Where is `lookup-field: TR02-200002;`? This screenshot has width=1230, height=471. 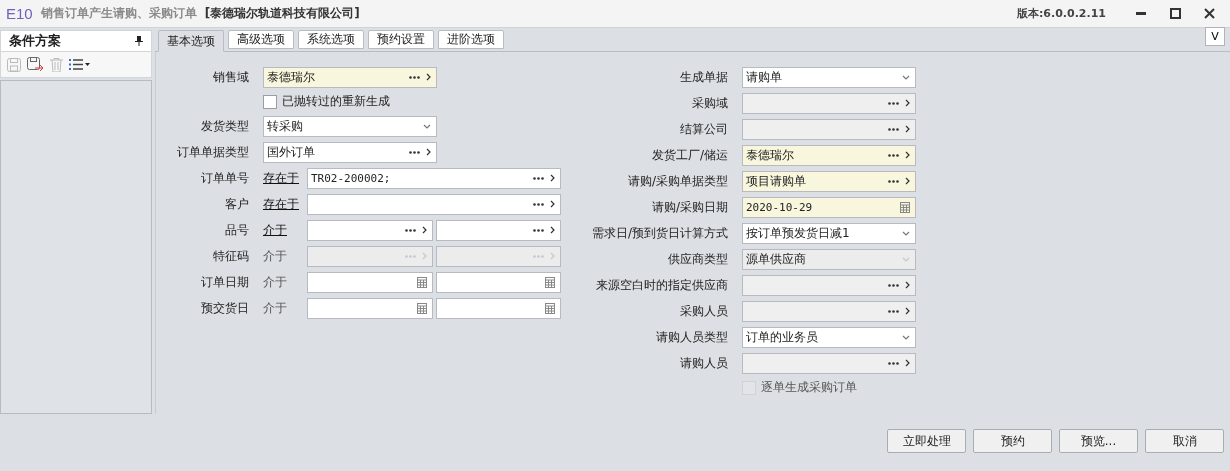
lookup-field: TR02-200002; is located at coordinates (434, 178).